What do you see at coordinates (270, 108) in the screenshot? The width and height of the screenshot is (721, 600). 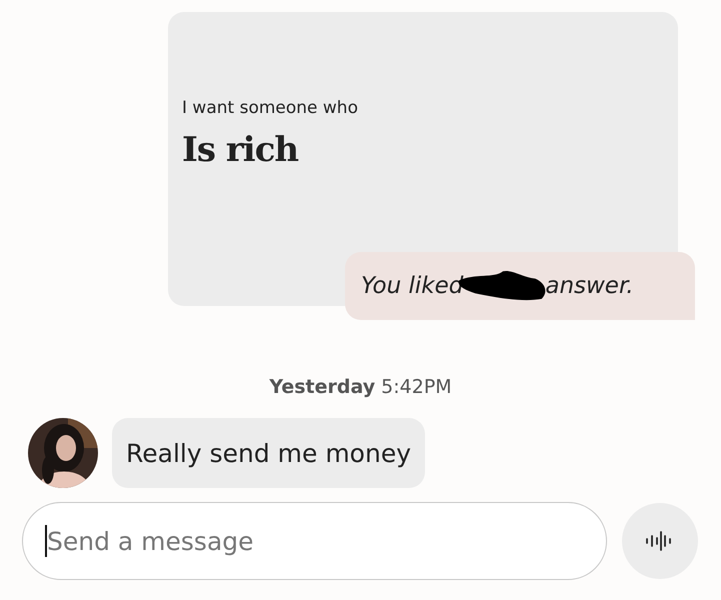 I see `prompt-text: I want someone who` at bounding box center [270, 108].